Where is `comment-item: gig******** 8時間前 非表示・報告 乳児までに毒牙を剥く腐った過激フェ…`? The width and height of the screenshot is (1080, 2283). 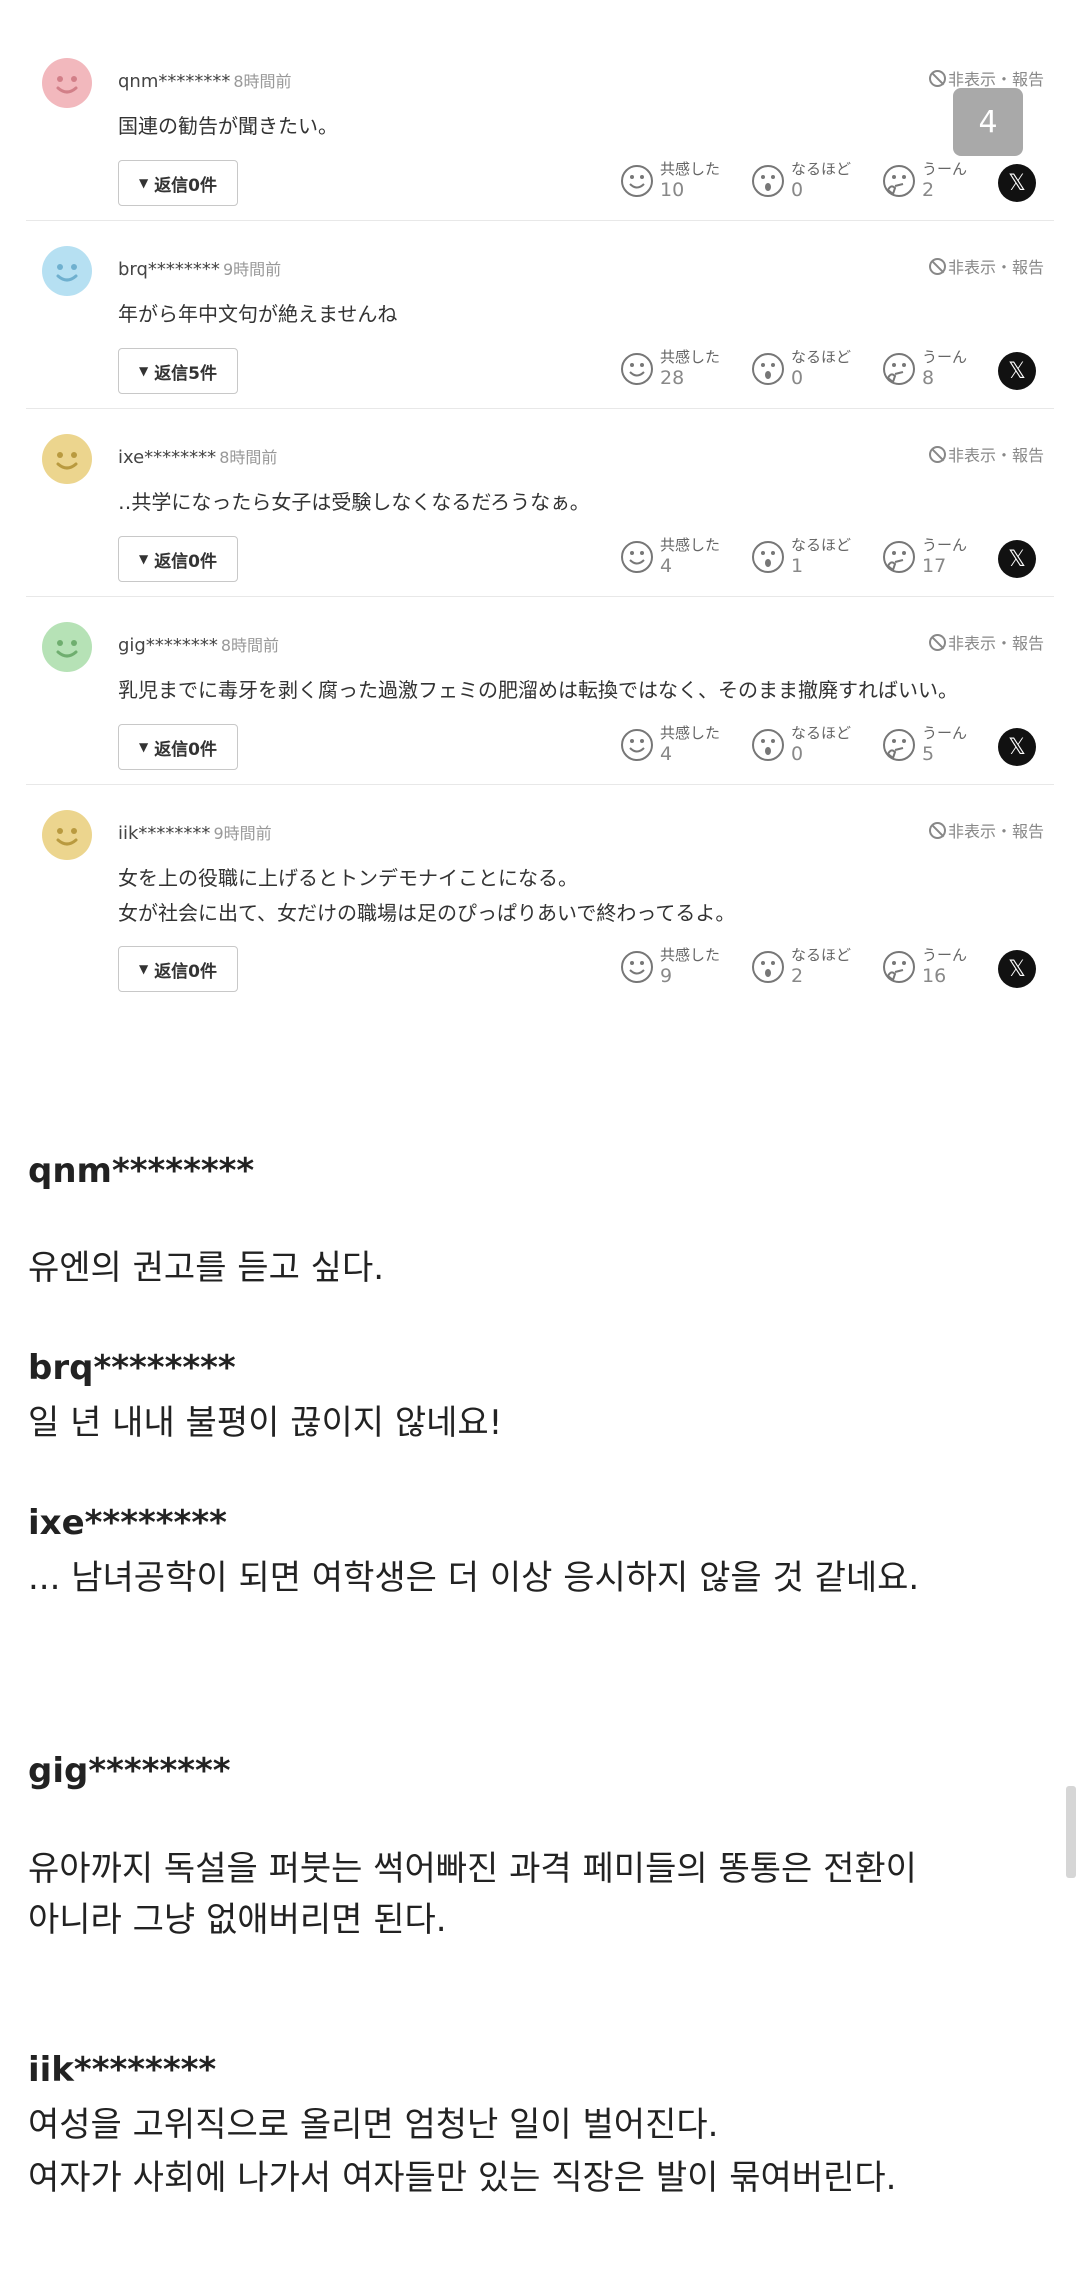
comment-item: gig******** 8時間前 非表示・報告 乳児までに毒牙を剥く腐った過激フェ… is located at coordinates (540, 690).